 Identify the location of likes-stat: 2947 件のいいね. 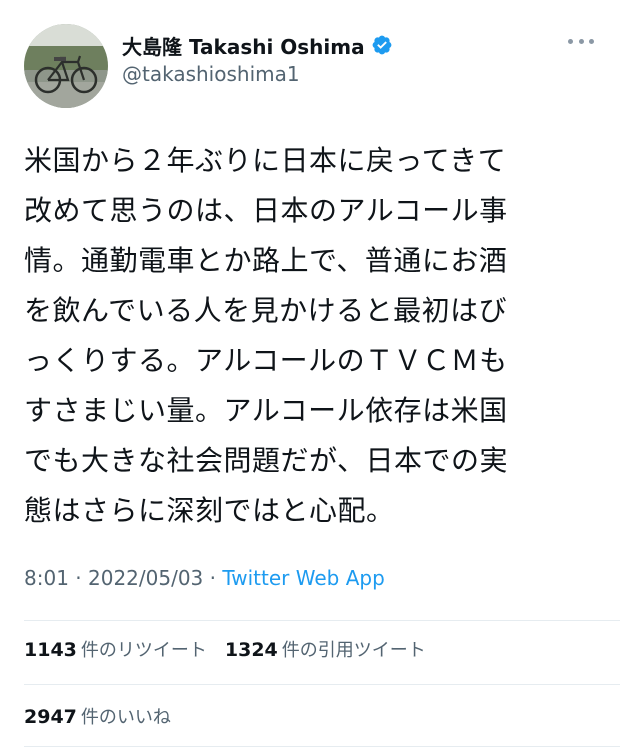
(97, 716).